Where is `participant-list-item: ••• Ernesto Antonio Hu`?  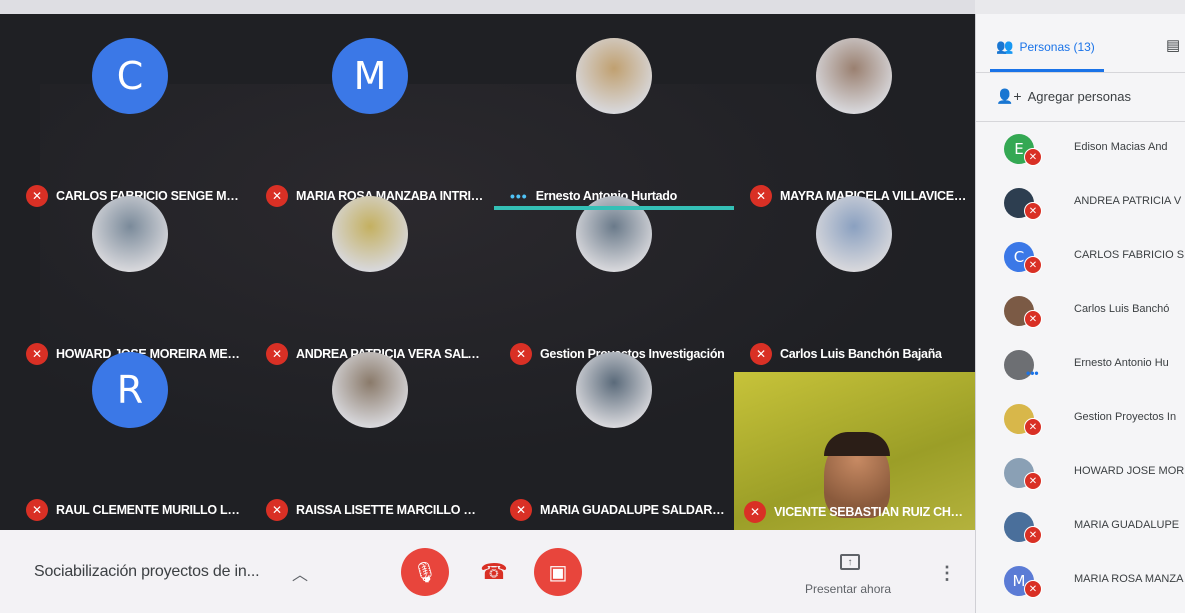
participant-list-item: ••• Ernesto Antonio Hu is located at coordinates (1080, 365).